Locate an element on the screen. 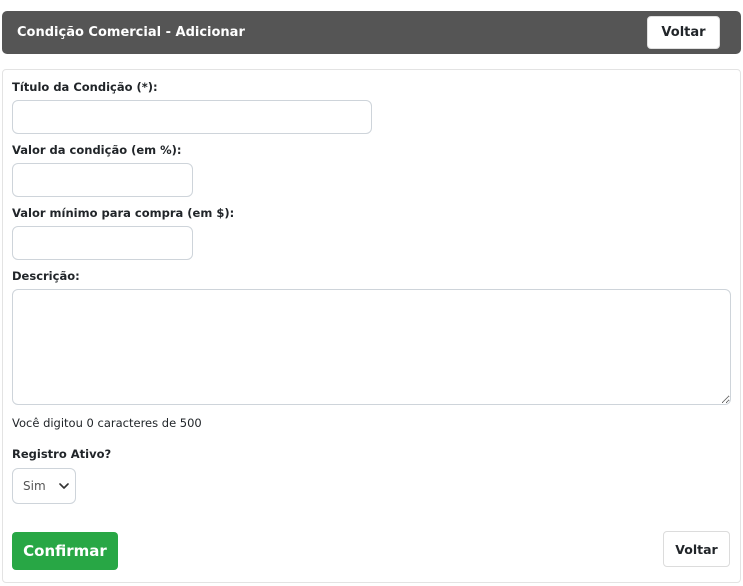  page-title: Condição Comercial - Adicionar is located at coordinates (131, 32).